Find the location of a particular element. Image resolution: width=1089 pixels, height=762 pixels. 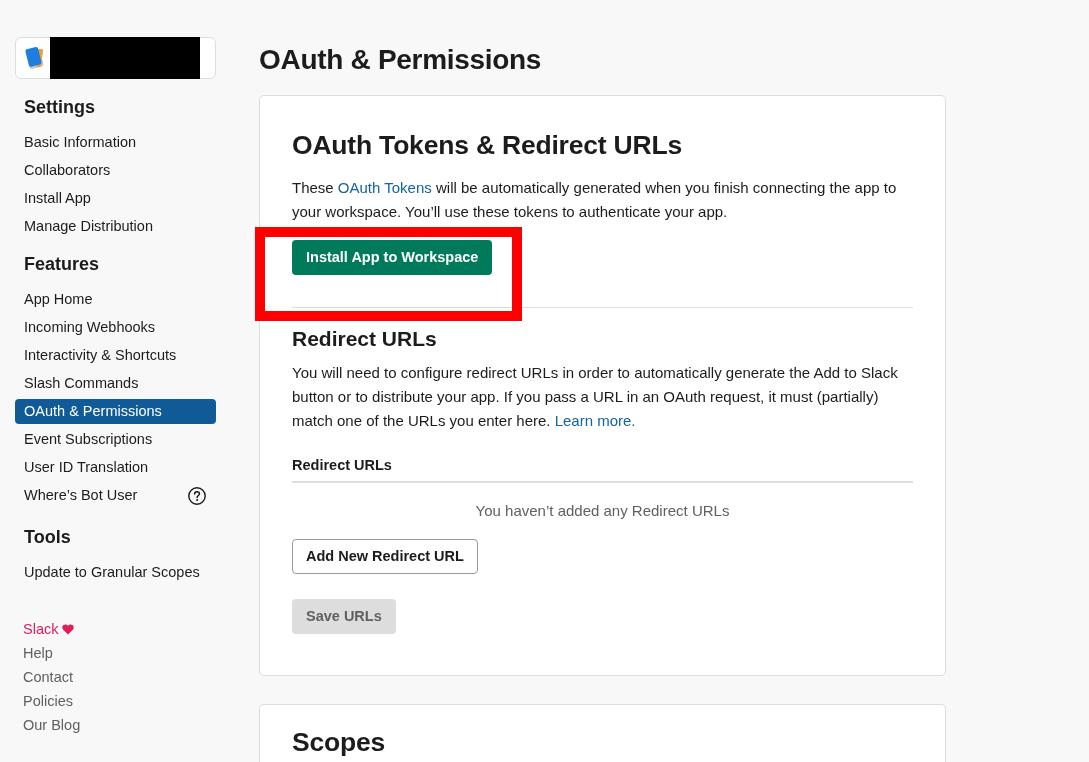

sidebar-link: OAuth & Permissions is located at coordinates (115, 411).